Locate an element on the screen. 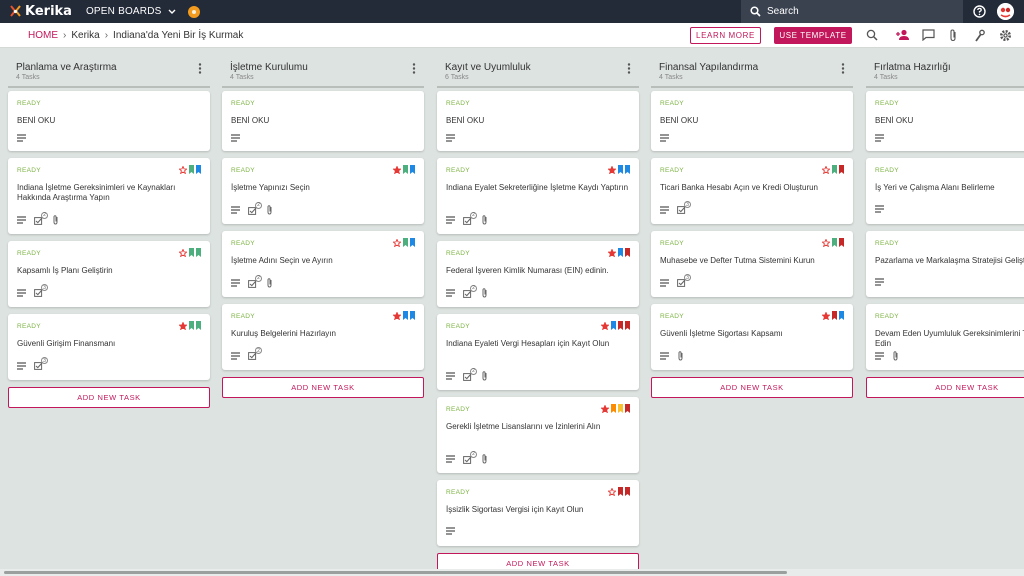  column-header: Kayıt ve Uyumluluk 6 Tasks is located at coordinates (538, 68).